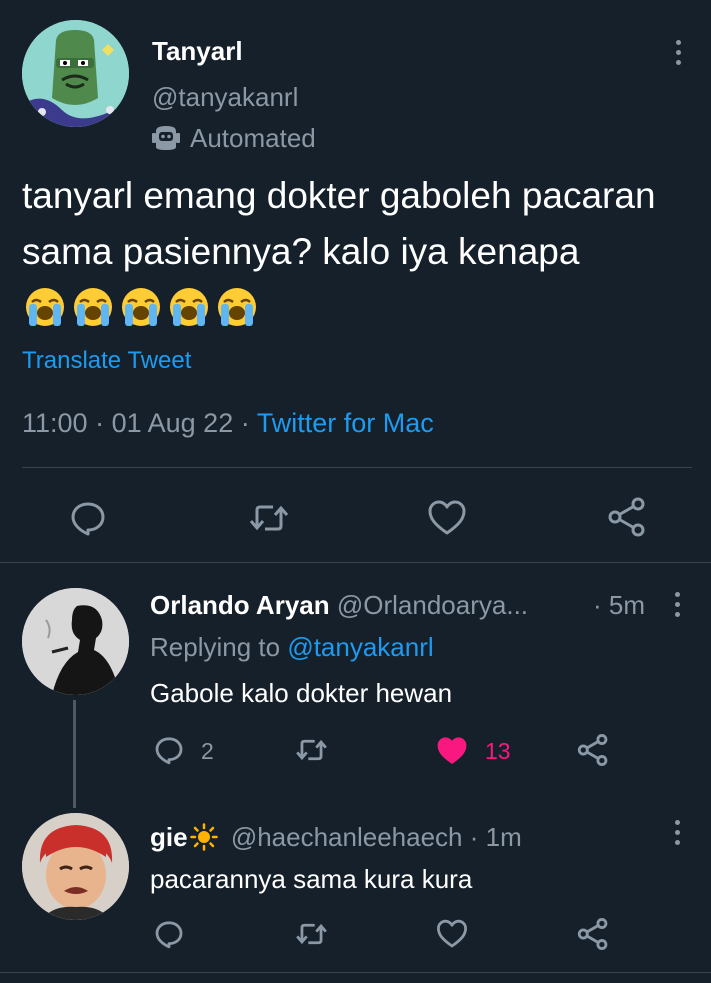 This screenshot has width=711, height=983. I want to click on sun-icon, so click(203, 837).